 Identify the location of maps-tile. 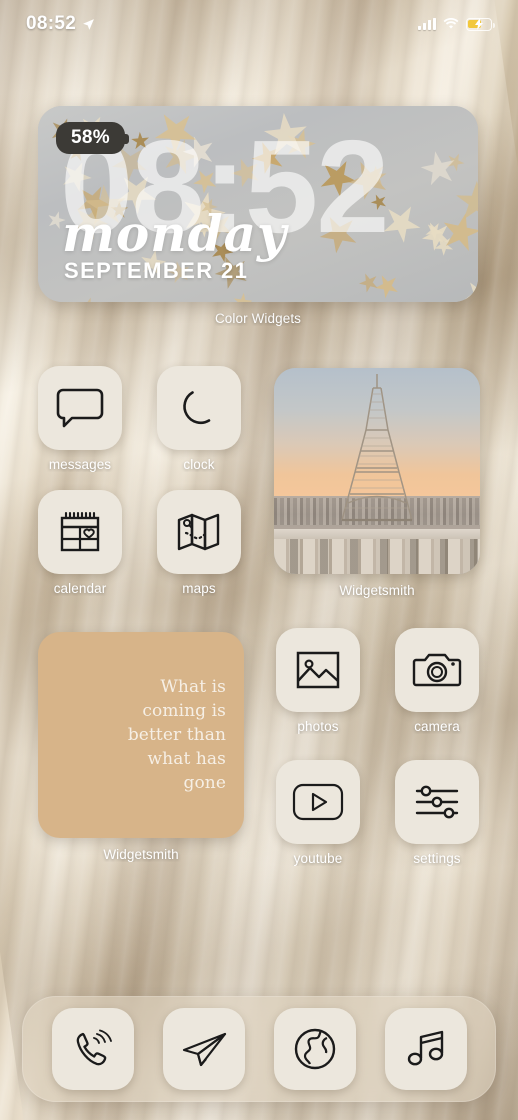
(199, 532).